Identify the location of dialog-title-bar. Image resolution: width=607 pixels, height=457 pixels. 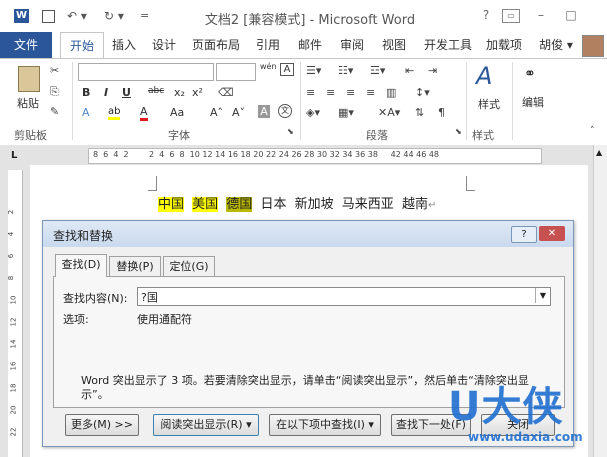
(308, 234).